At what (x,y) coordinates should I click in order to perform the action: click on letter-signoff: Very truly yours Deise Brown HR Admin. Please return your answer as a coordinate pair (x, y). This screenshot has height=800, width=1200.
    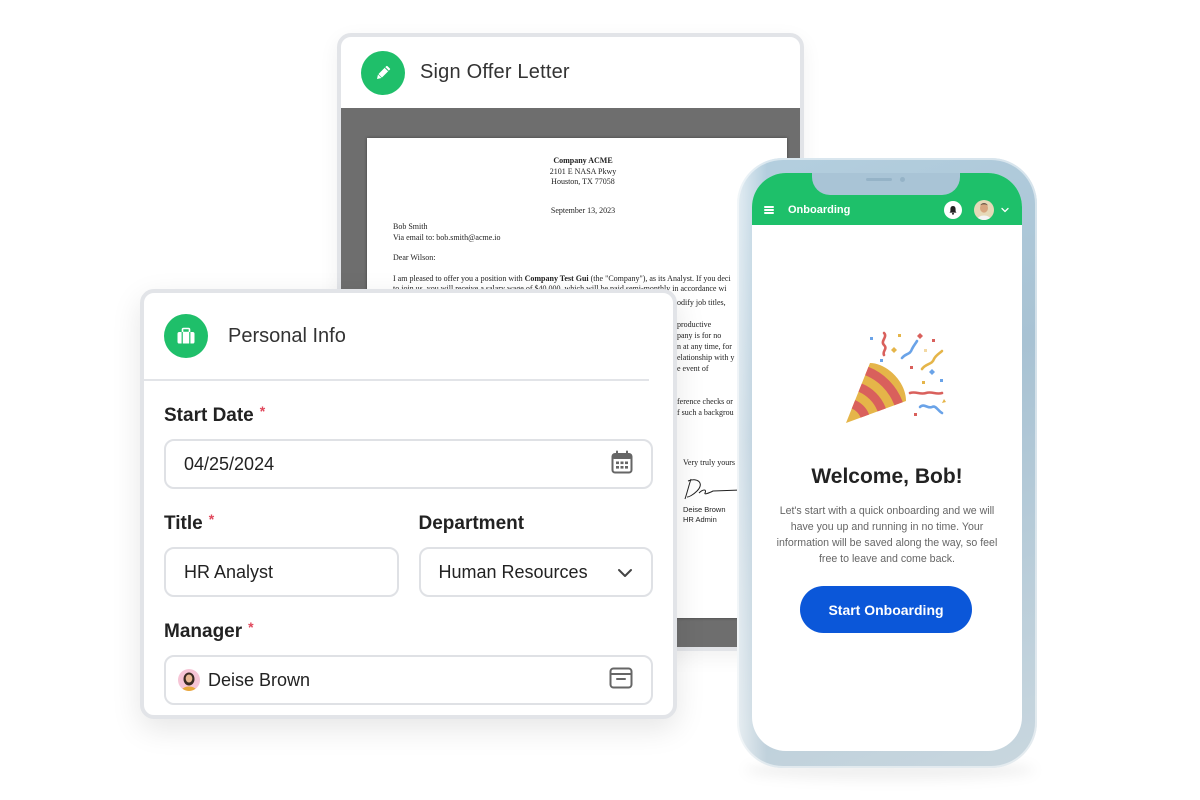
    Looking at the image, I should click on (713, 491).